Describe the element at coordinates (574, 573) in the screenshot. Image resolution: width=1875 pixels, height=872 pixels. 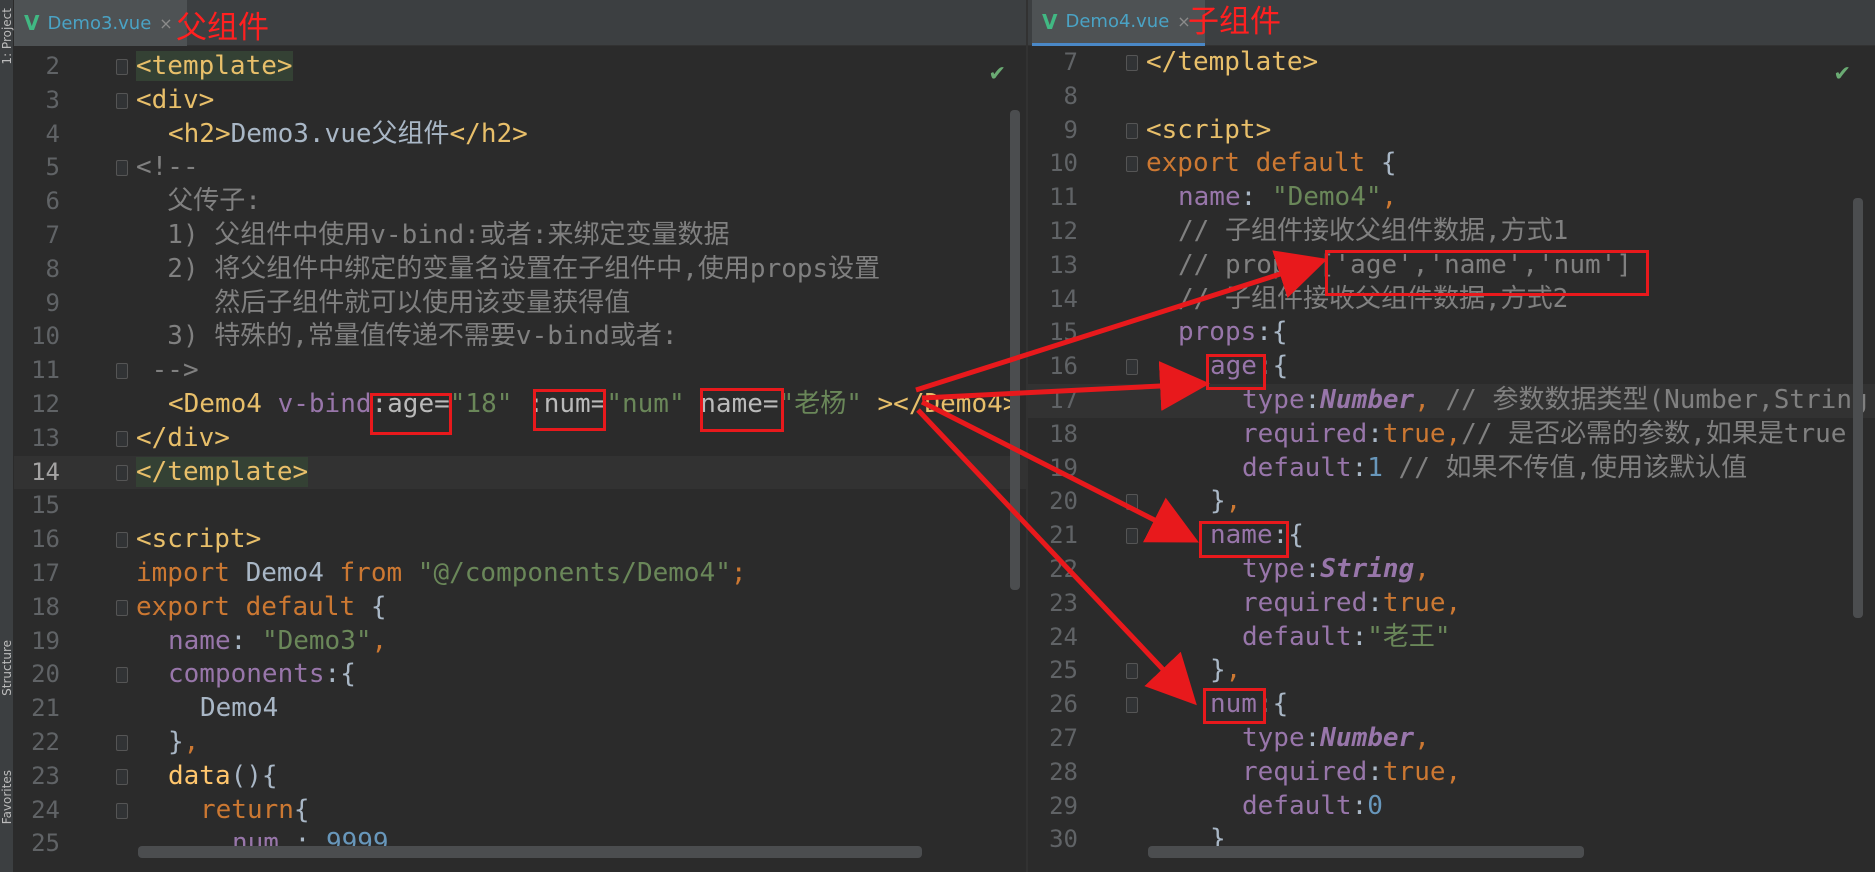
I see `import-path: "@/components/Demo4"` at that location.